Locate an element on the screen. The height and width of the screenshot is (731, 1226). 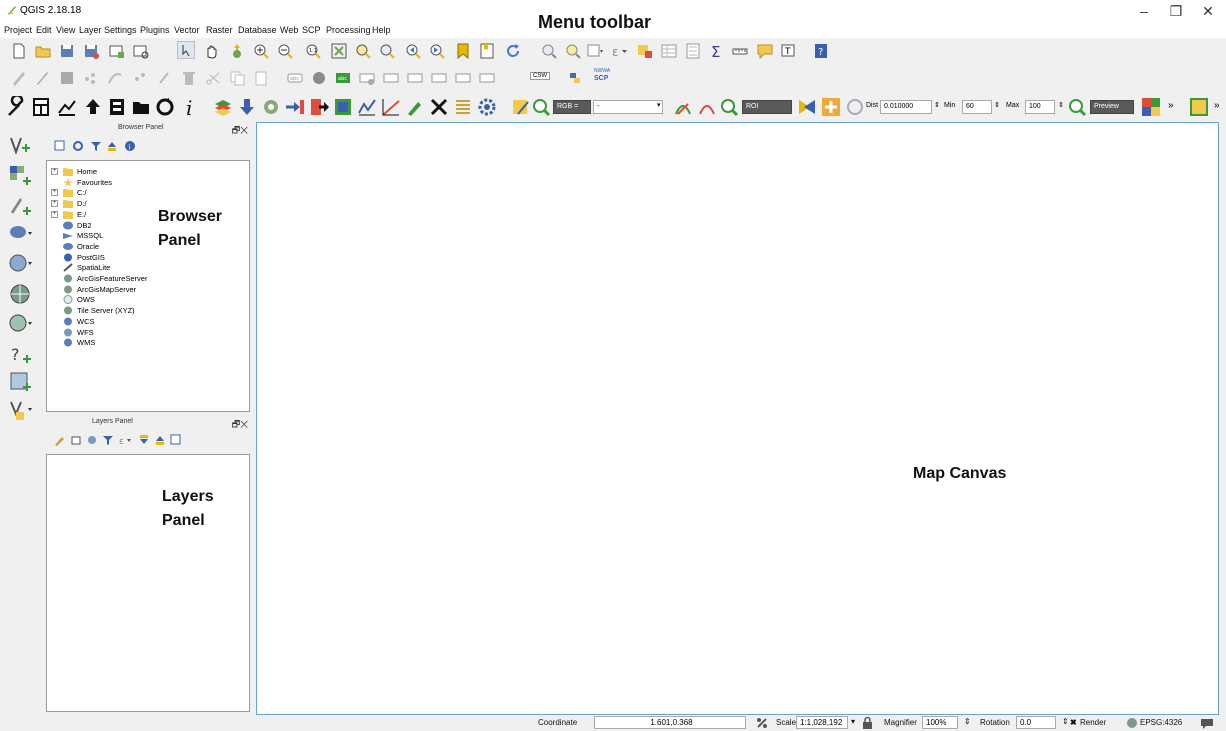
touch-zoom-pan-icon is located at coordinates (186, 50).